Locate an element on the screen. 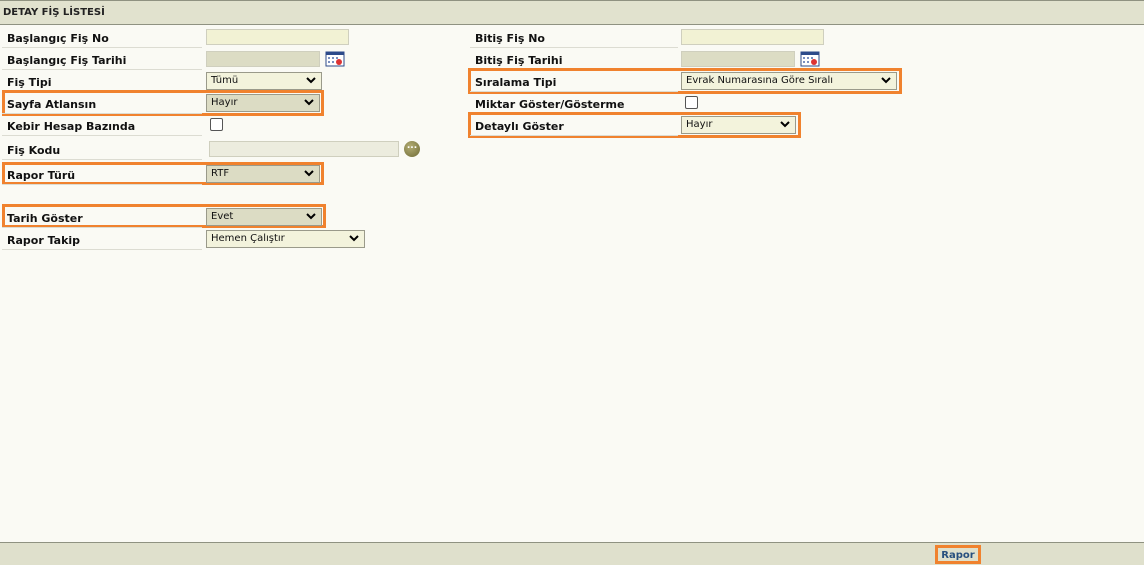  detayli-goster-label: Detaylı Göster is located at coordinates (574, 125).